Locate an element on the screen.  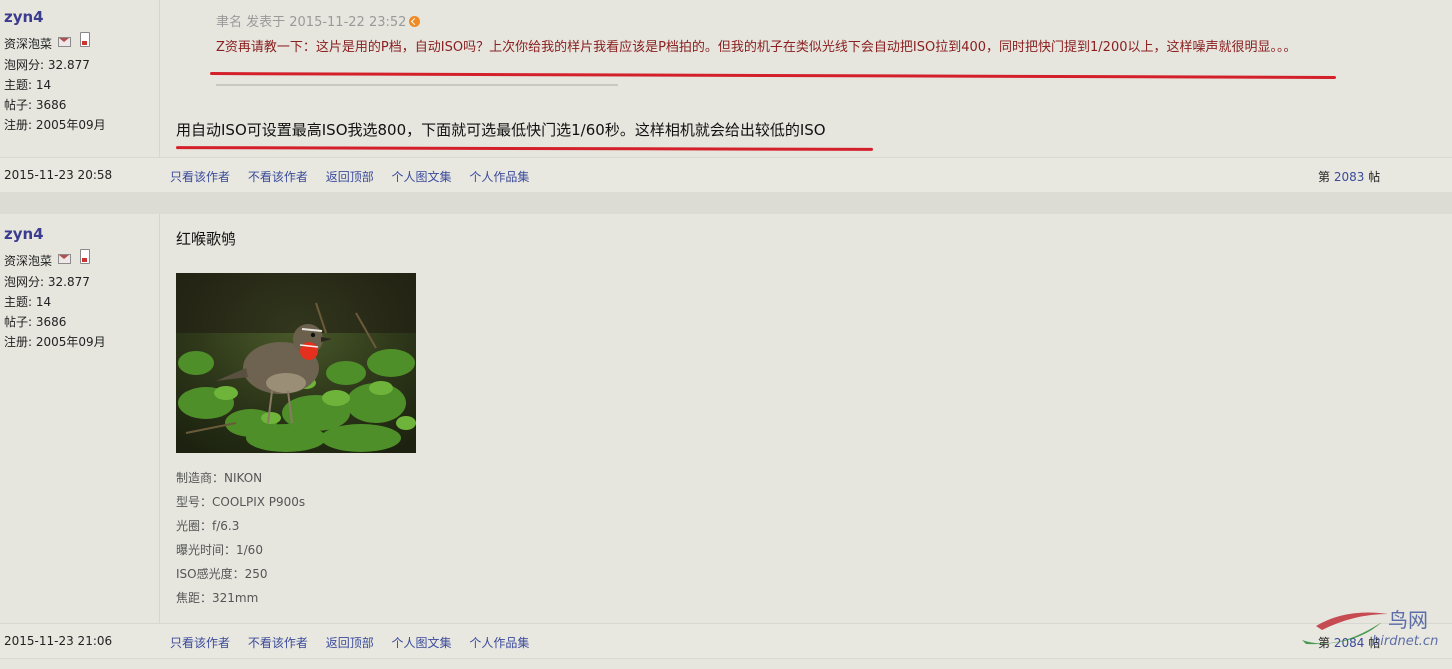
floor-number: 第 2083 帖 is located at coordinates (1349, 176).